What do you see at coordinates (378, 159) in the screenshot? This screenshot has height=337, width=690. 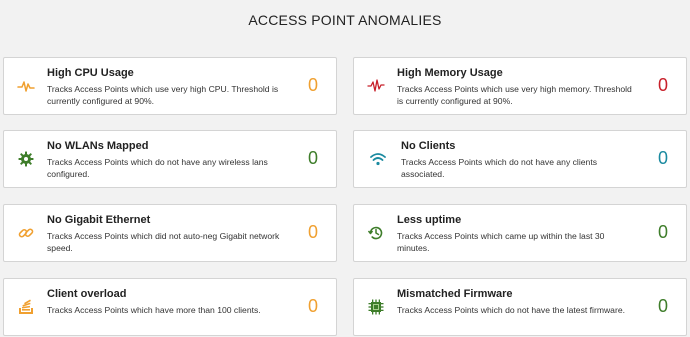 I see `wifi-icon` at bounding box center [378, 159].